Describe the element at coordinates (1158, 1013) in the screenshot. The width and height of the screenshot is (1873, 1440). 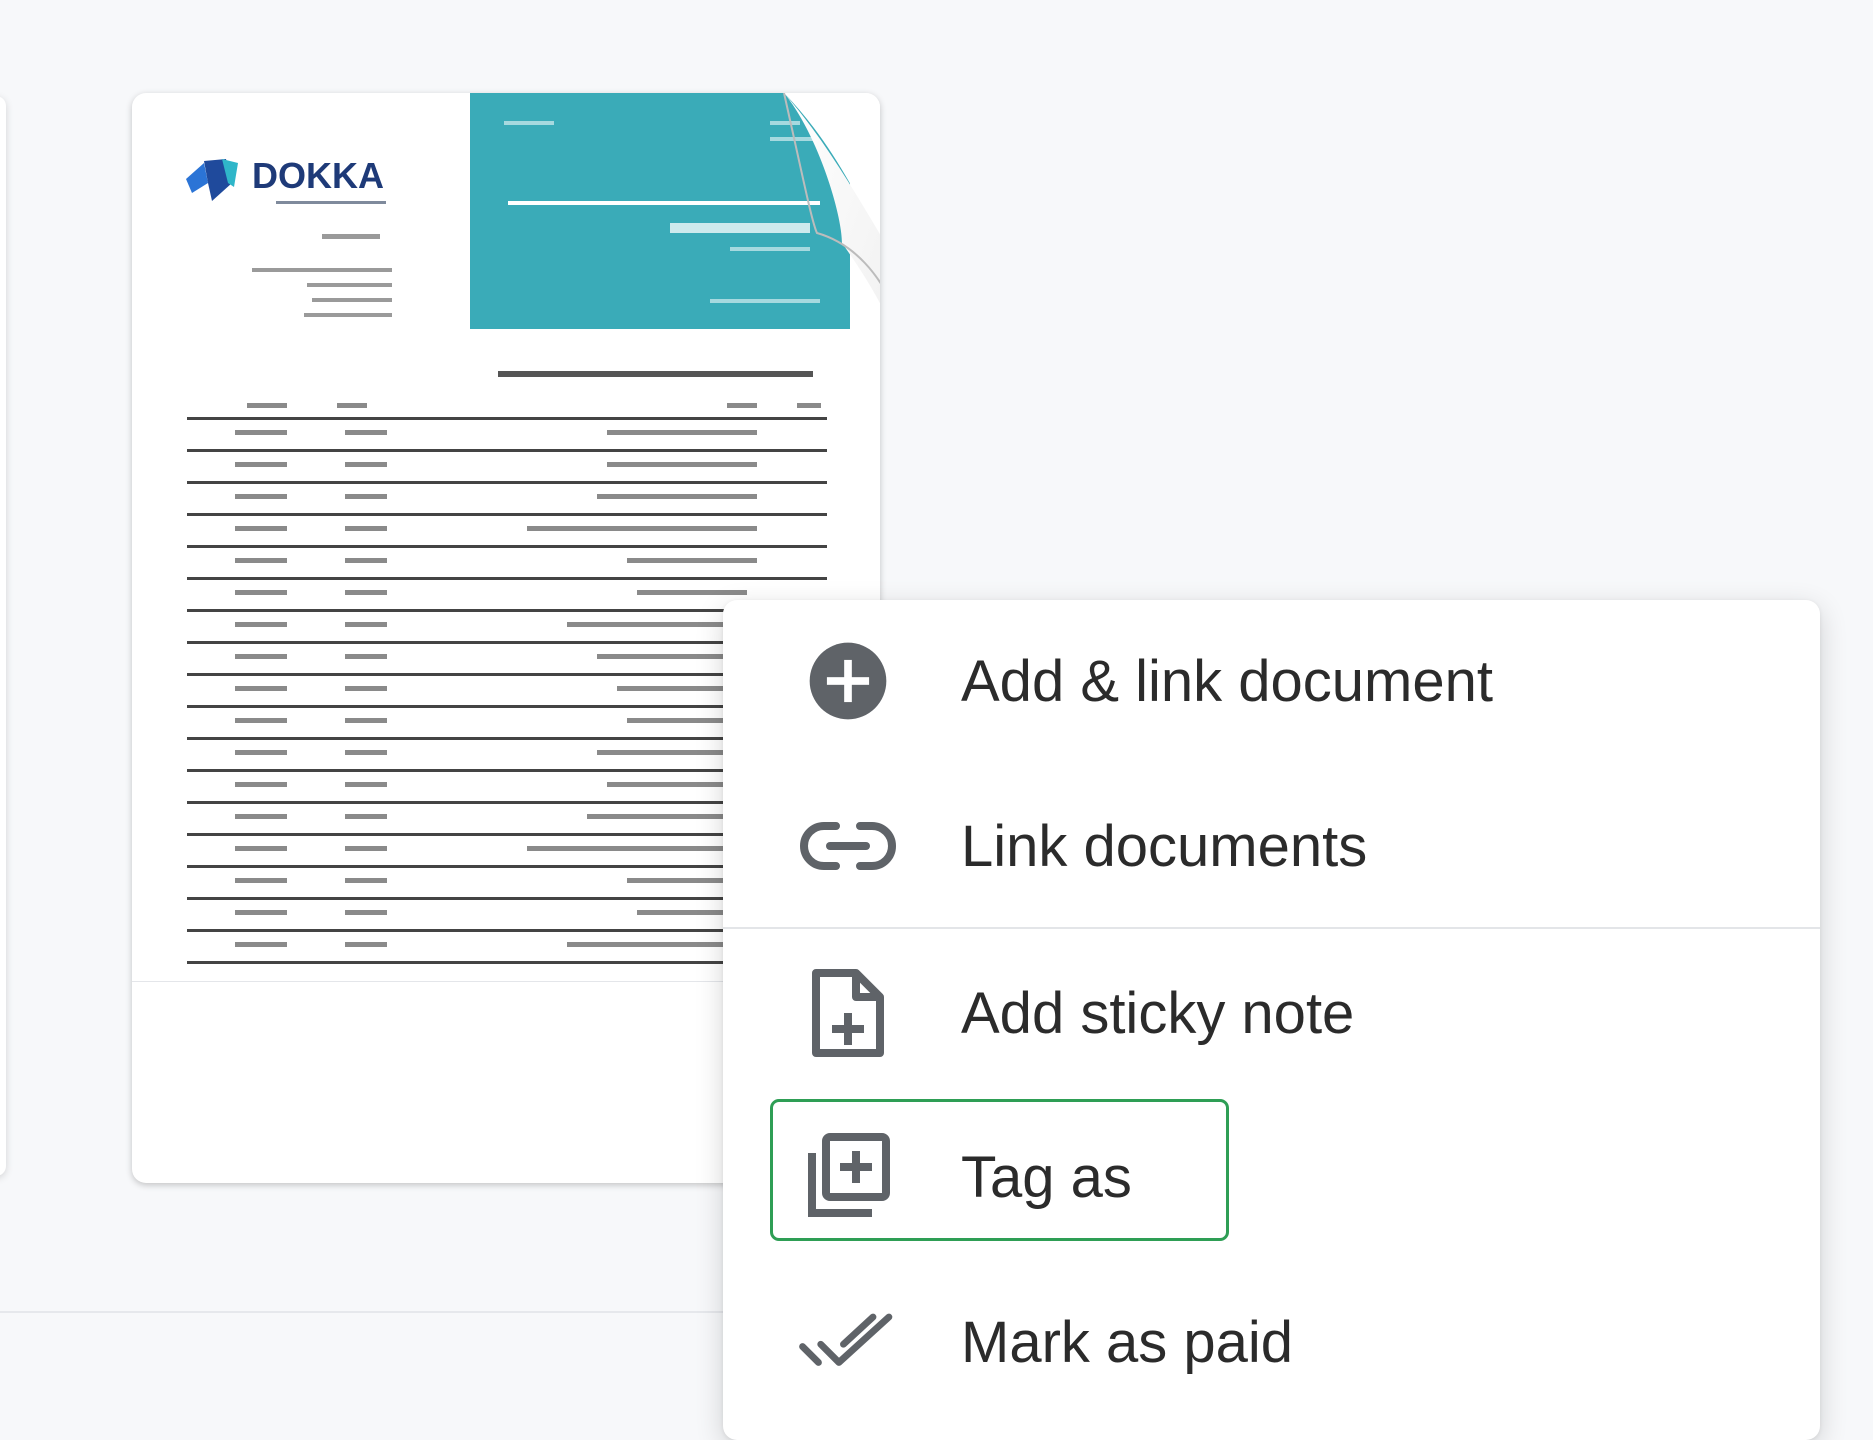
I see `menu-item-label: Add sticky note` at that location.